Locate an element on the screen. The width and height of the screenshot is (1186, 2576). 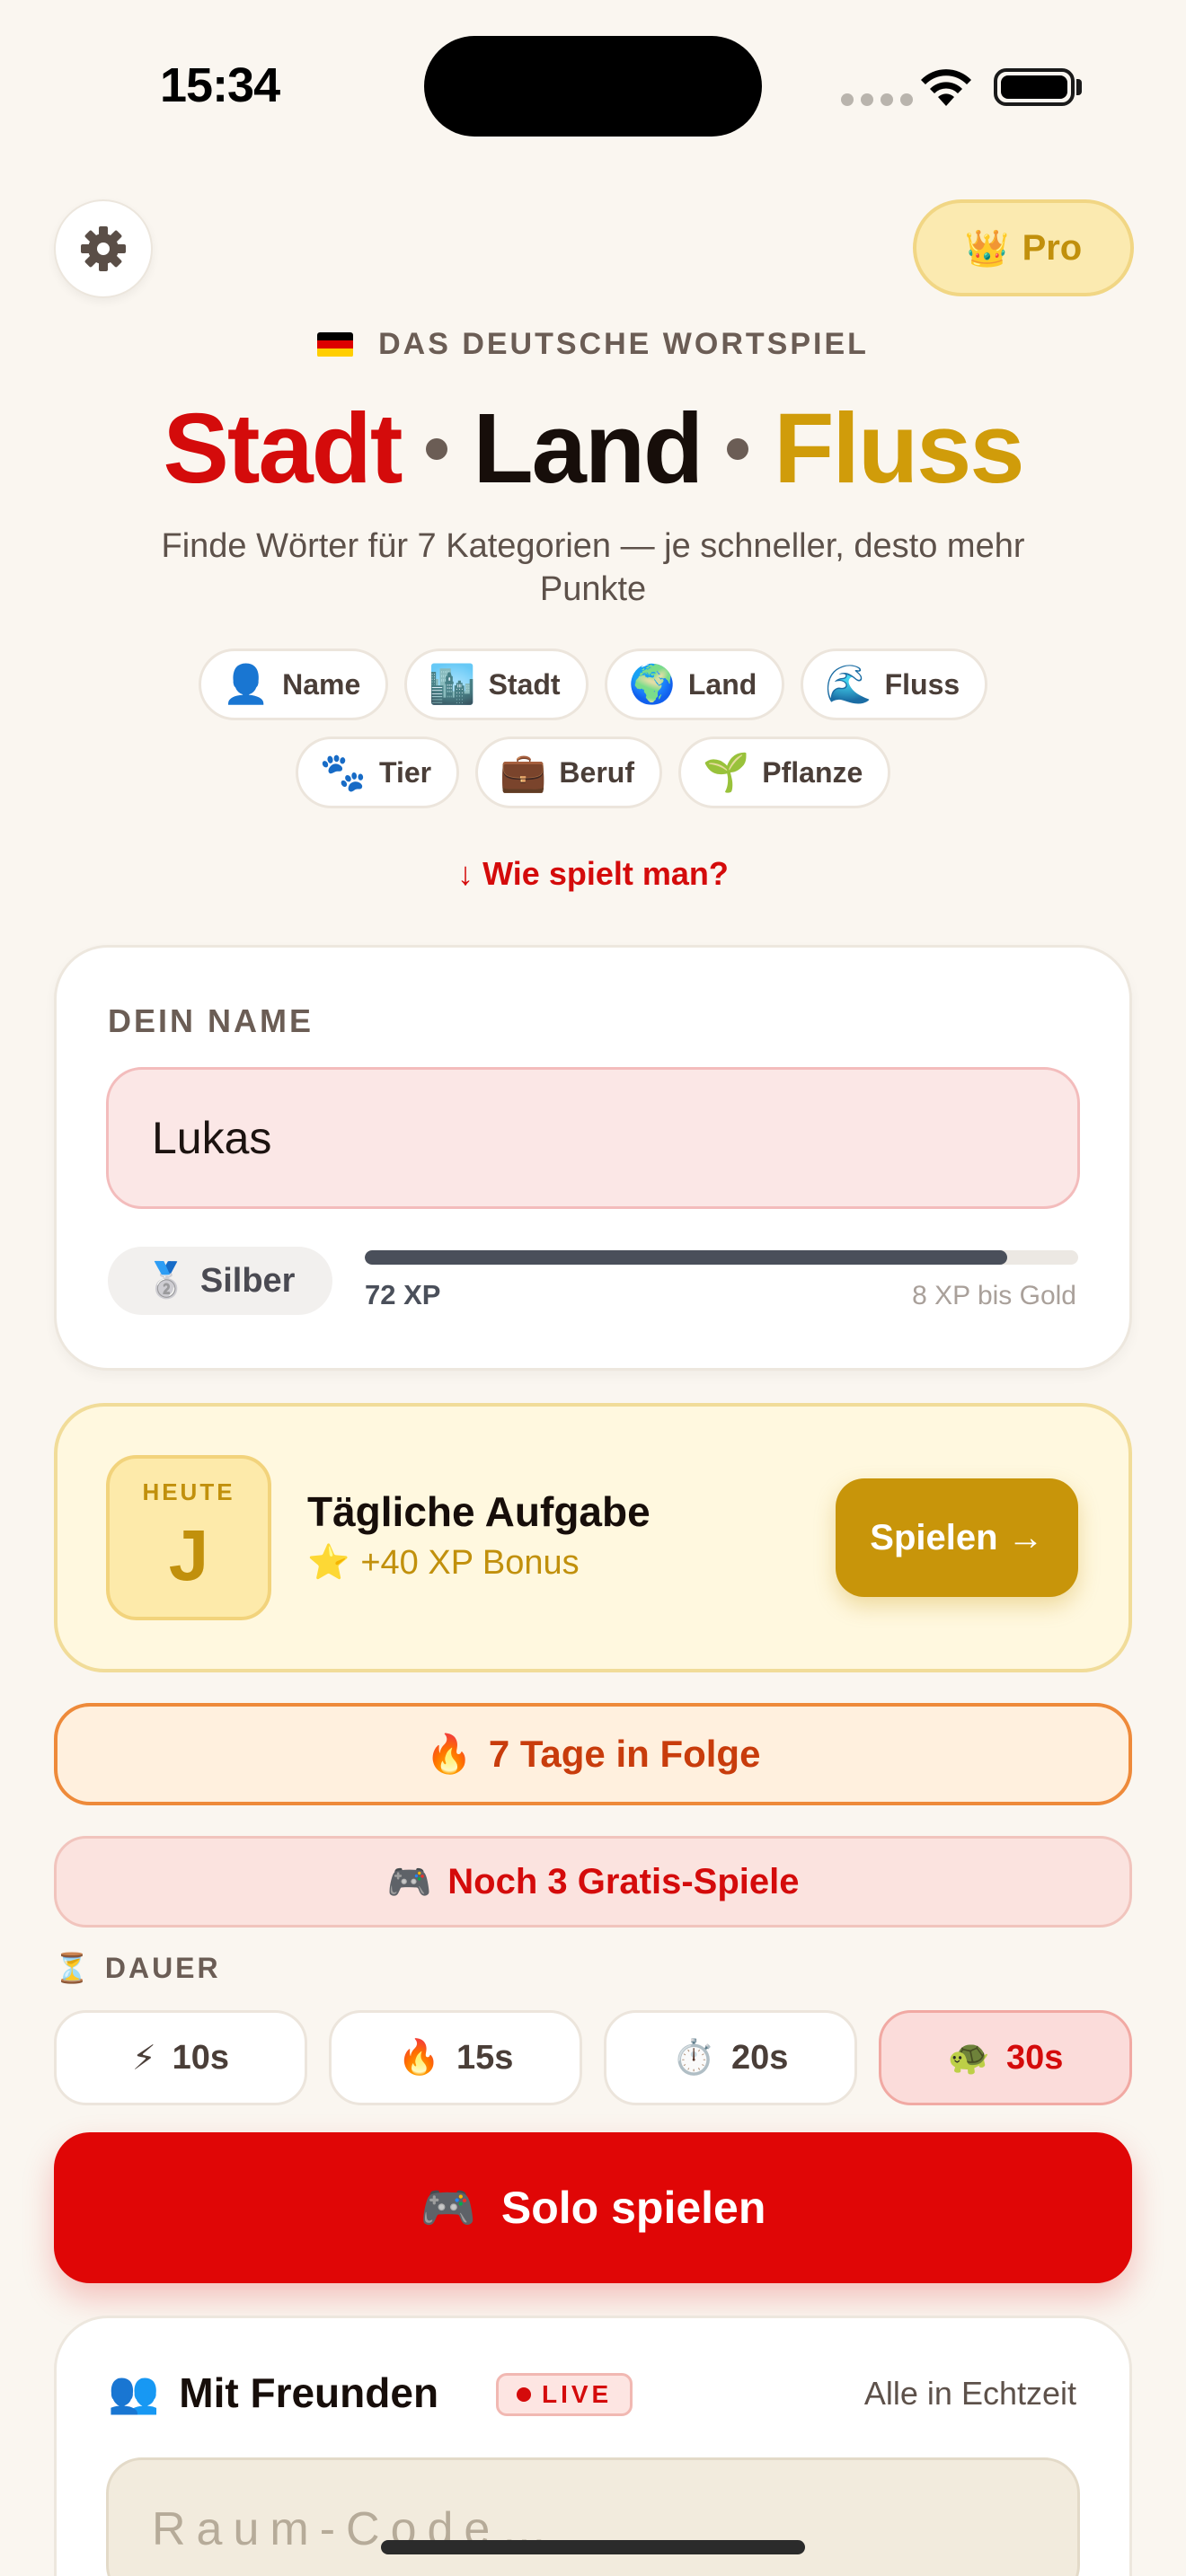
room-code-input is located at coordinates (593, 2516).